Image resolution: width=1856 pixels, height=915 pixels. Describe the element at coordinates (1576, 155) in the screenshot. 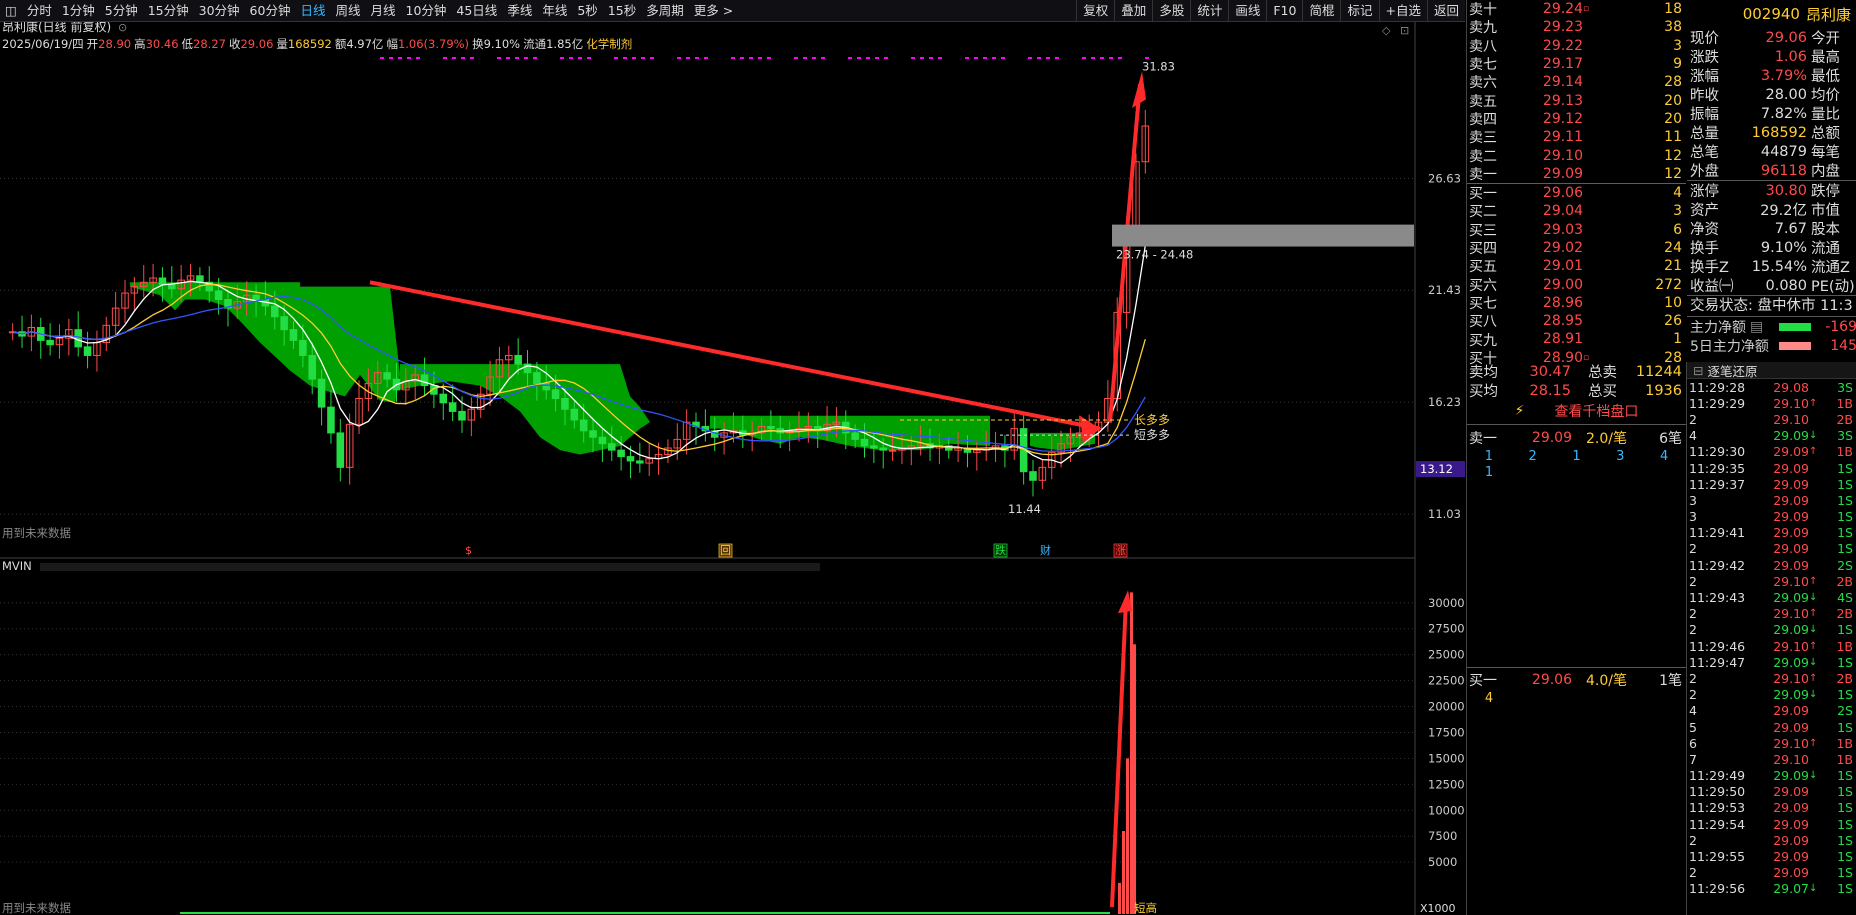

I see `asks-row: 卖二 29.10 12` at that location.